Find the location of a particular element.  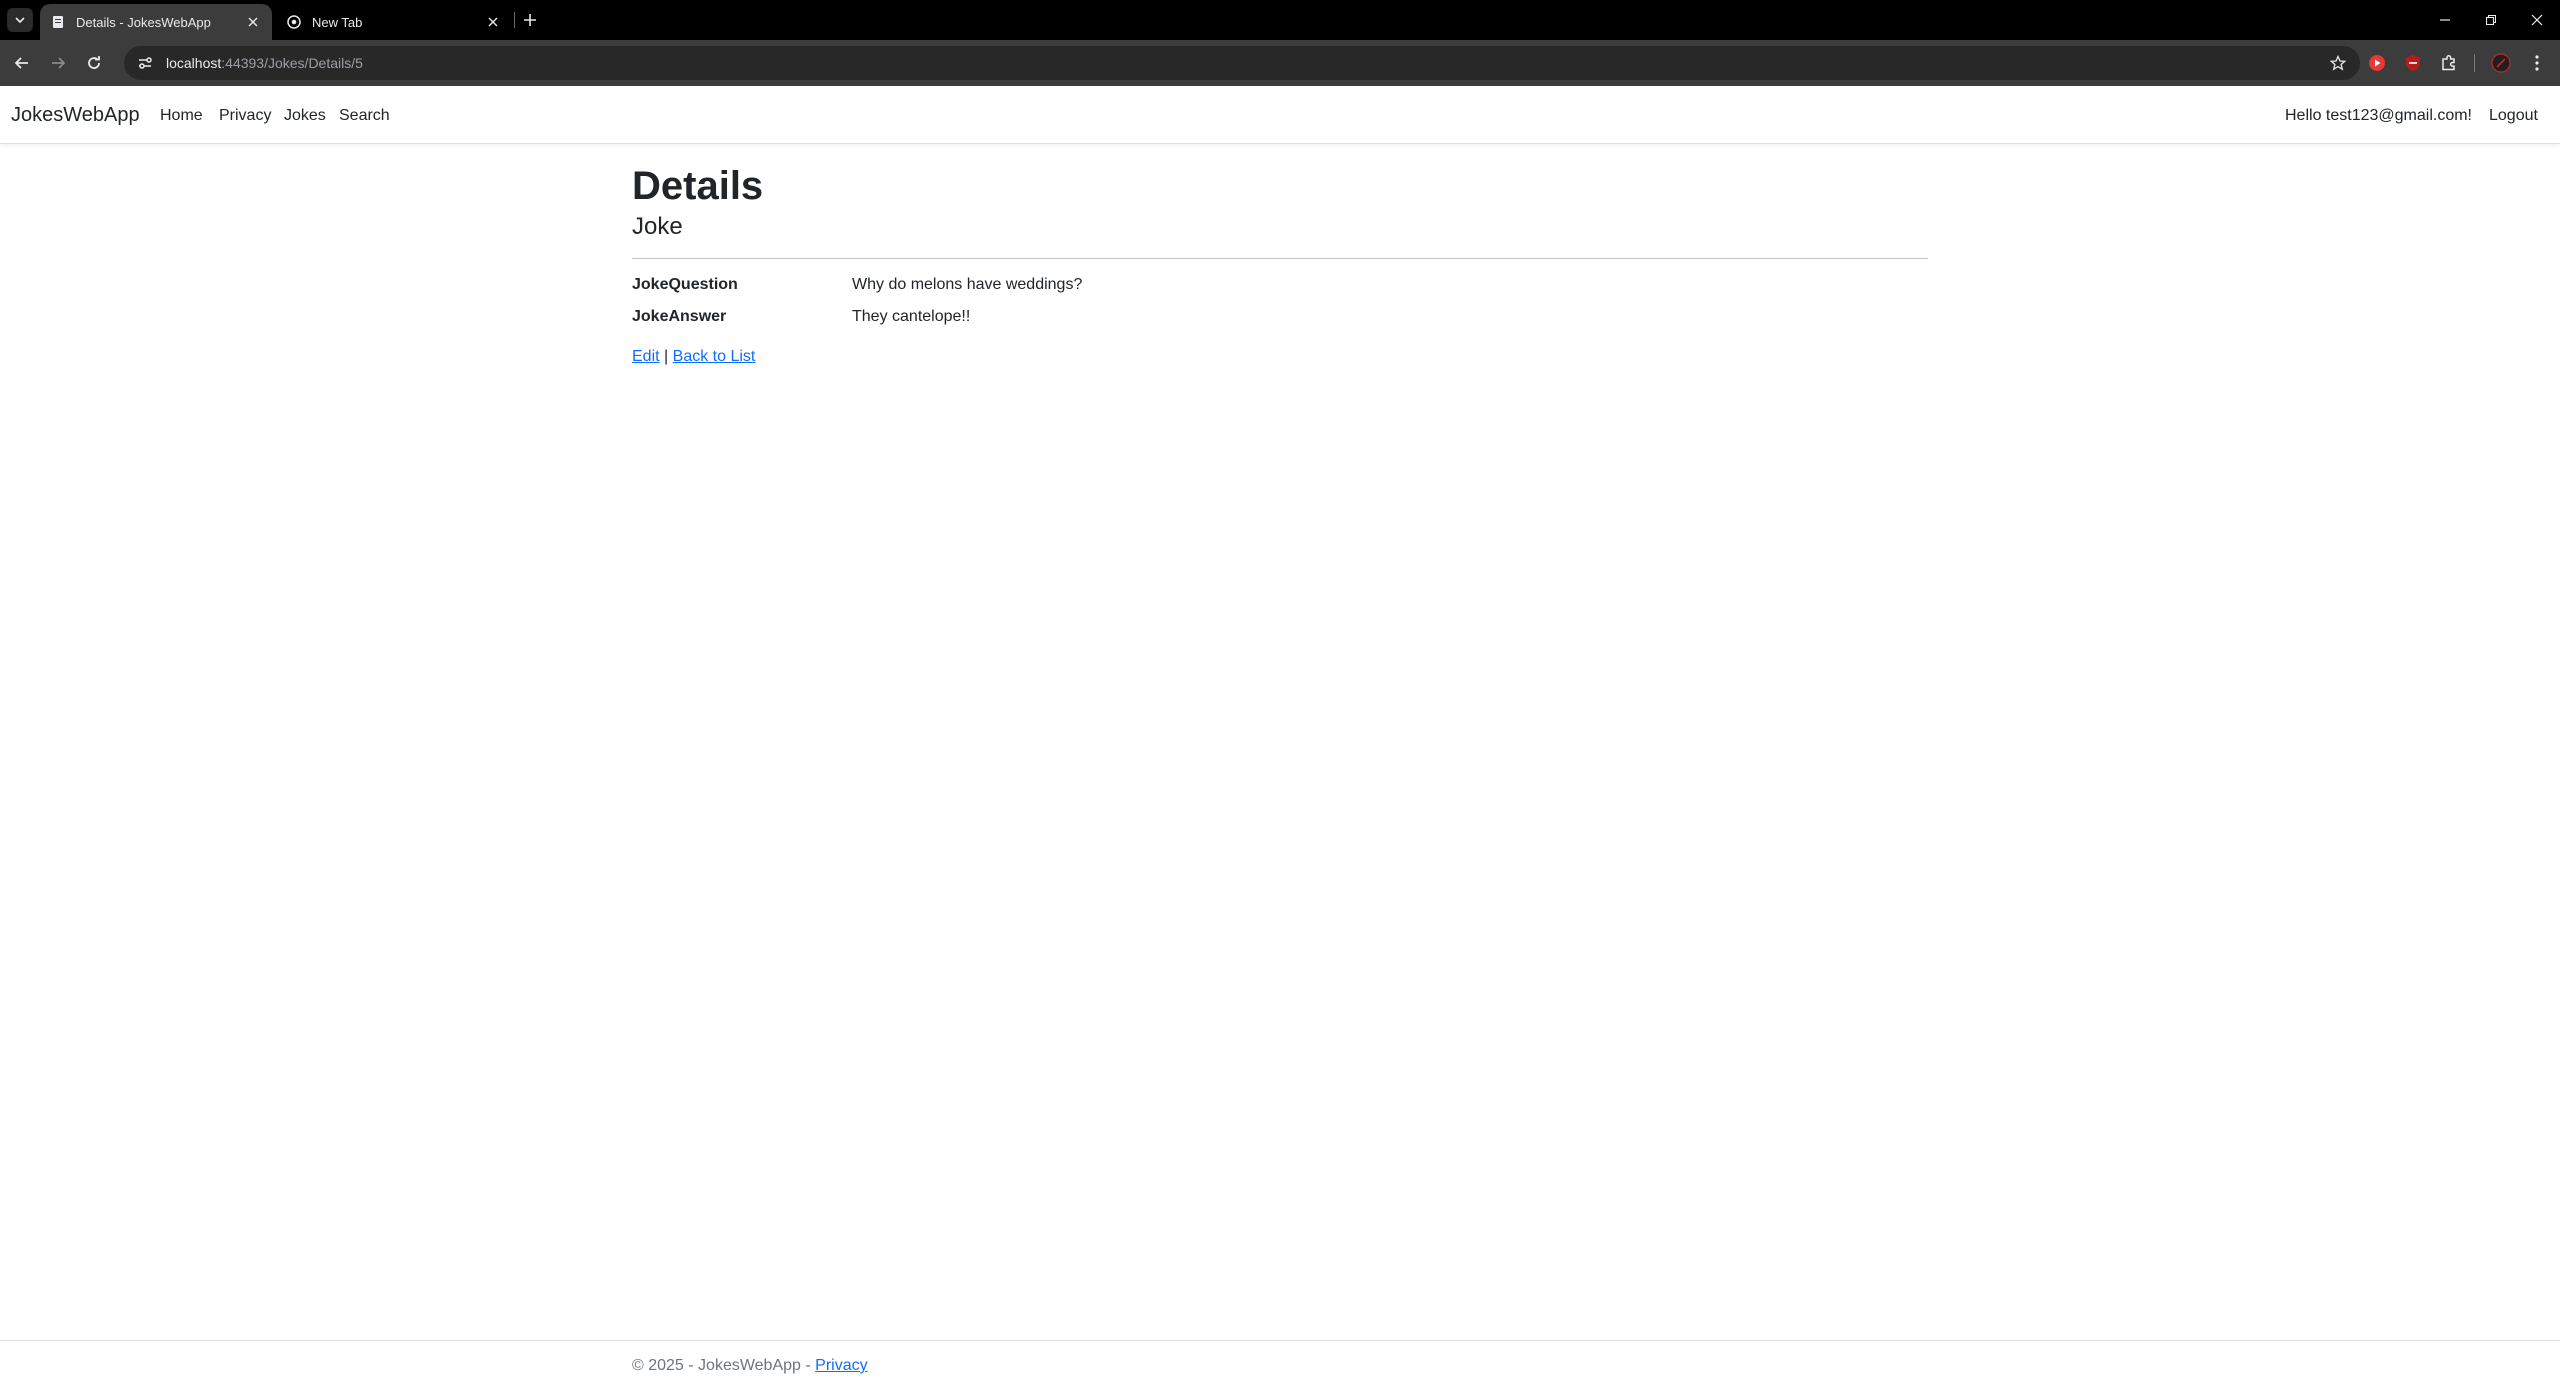

minimize-icon is located at coordinates (2445, 20).